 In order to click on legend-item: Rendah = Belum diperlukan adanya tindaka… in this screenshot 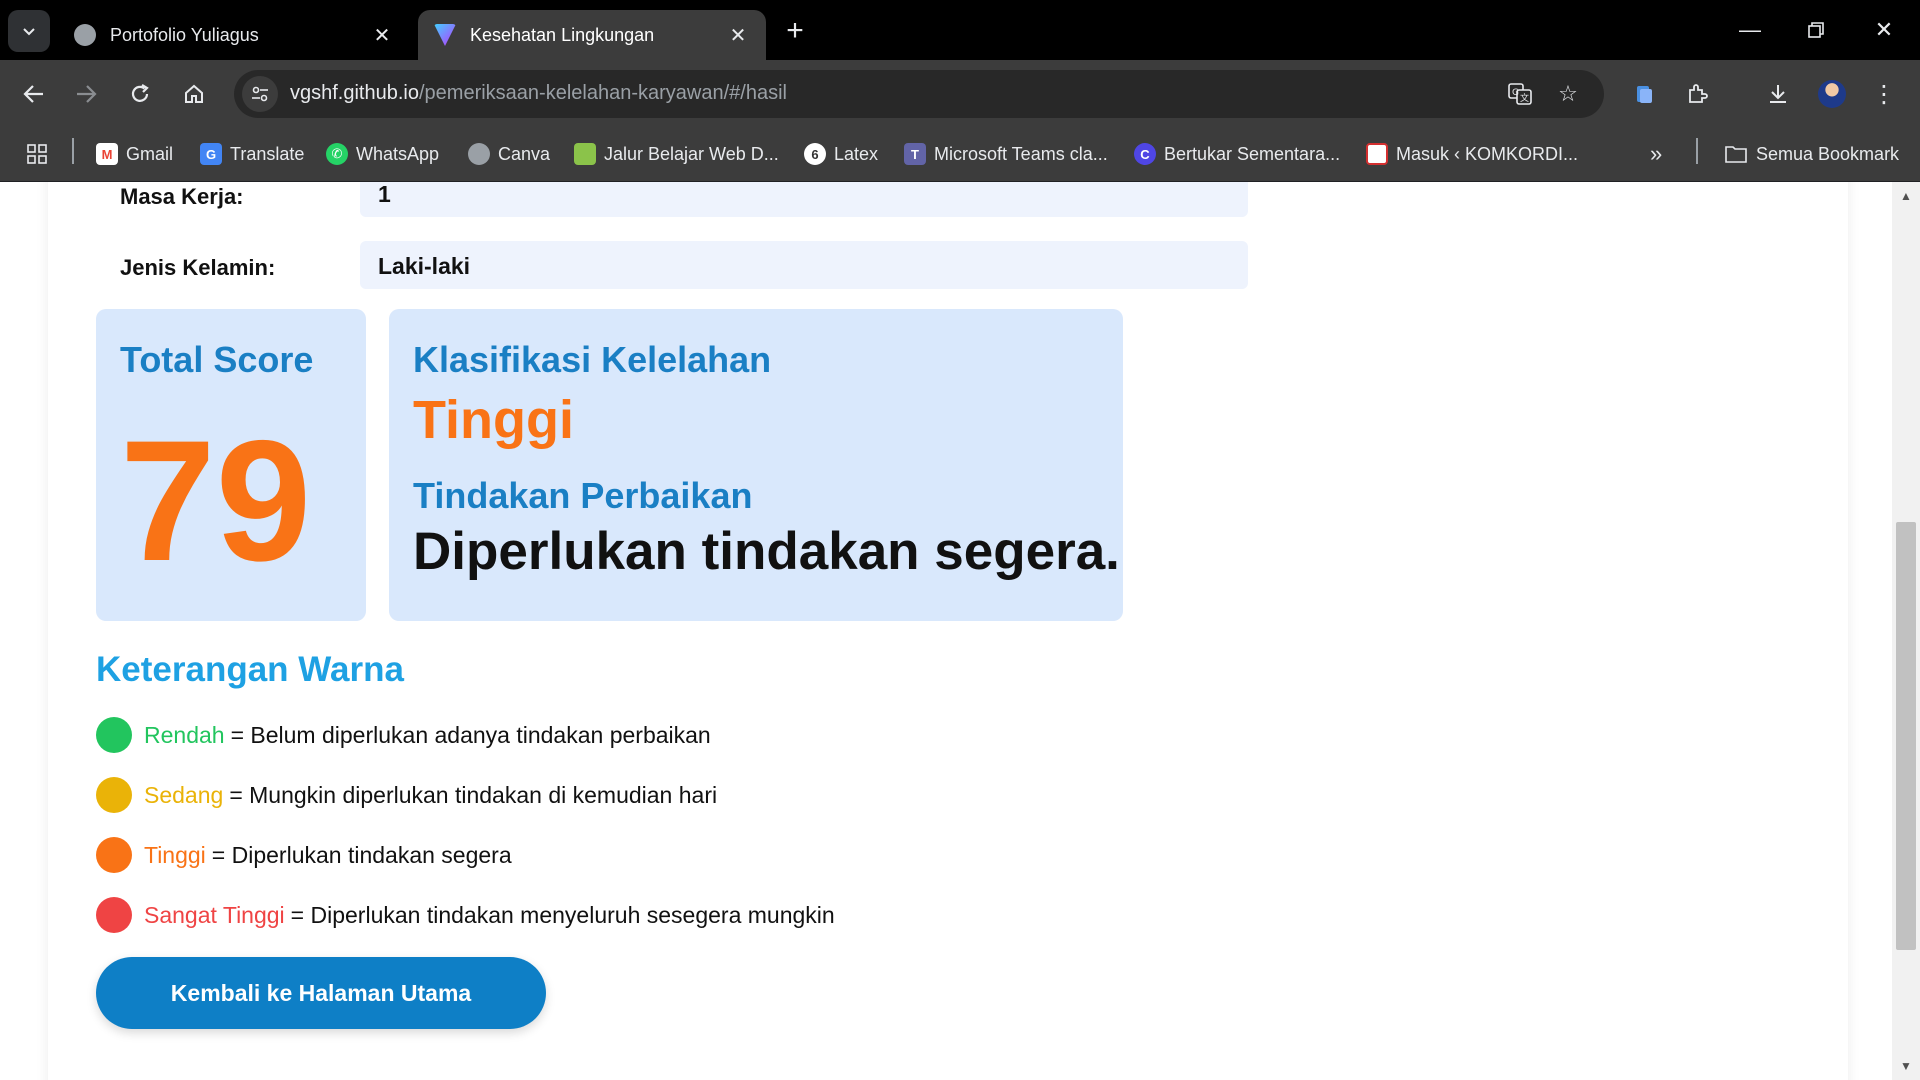, I will do `click(403, 735)`.